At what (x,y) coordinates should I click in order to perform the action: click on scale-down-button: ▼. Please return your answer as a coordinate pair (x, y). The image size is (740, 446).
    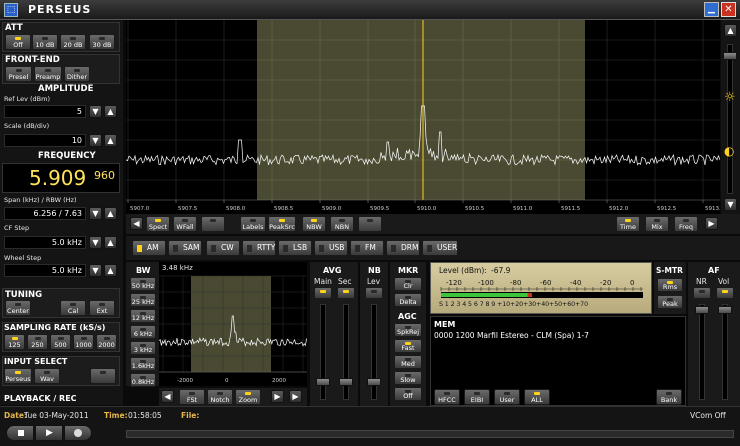
    Looking at the image, I should click on (95, 140).